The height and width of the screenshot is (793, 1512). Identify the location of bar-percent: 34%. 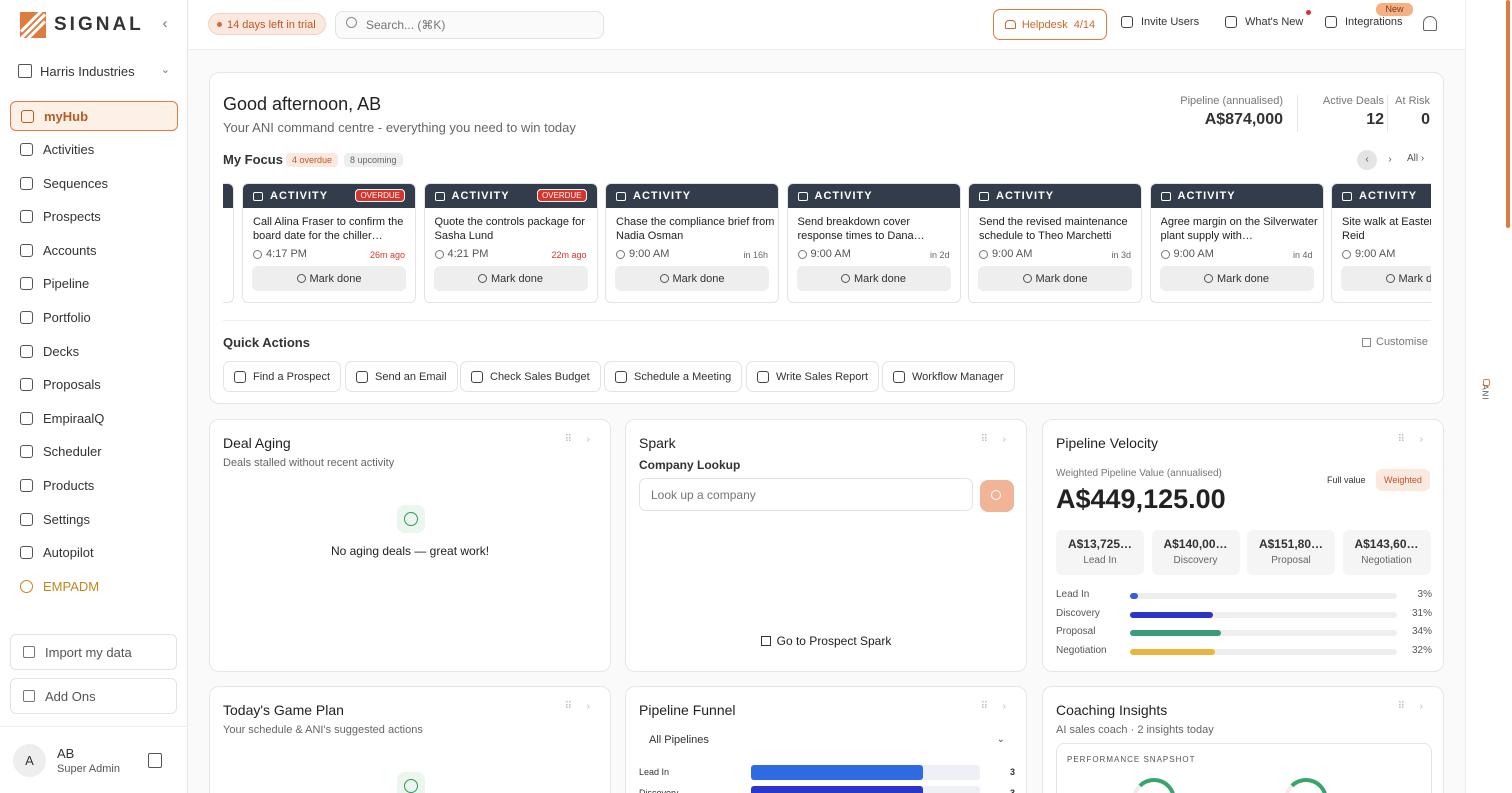
(1421, 631).